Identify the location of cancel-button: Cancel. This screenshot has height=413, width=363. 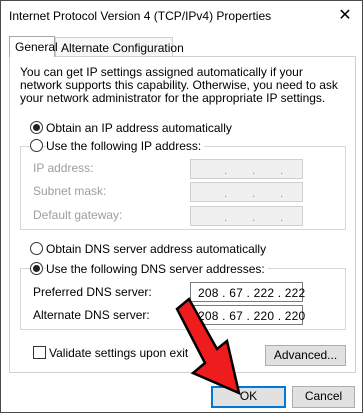
(323, 397).